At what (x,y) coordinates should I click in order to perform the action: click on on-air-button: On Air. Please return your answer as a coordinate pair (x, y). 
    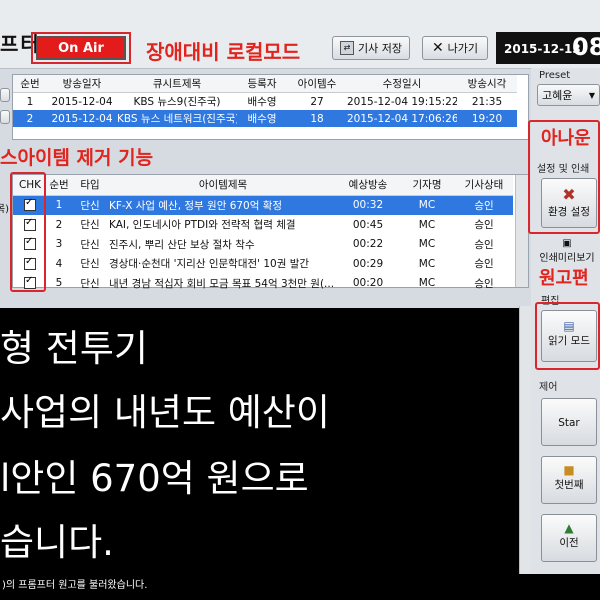
    Looking at the image, I should click on (81, 48).